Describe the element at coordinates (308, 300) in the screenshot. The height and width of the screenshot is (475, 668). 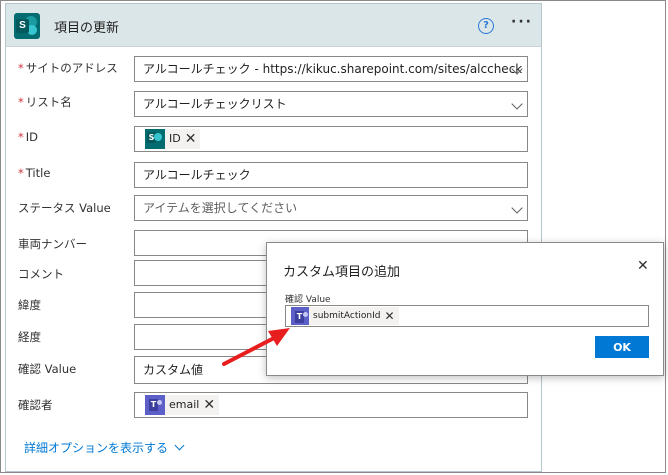
I see `dialog-field-label: 確認 Value` at that location.